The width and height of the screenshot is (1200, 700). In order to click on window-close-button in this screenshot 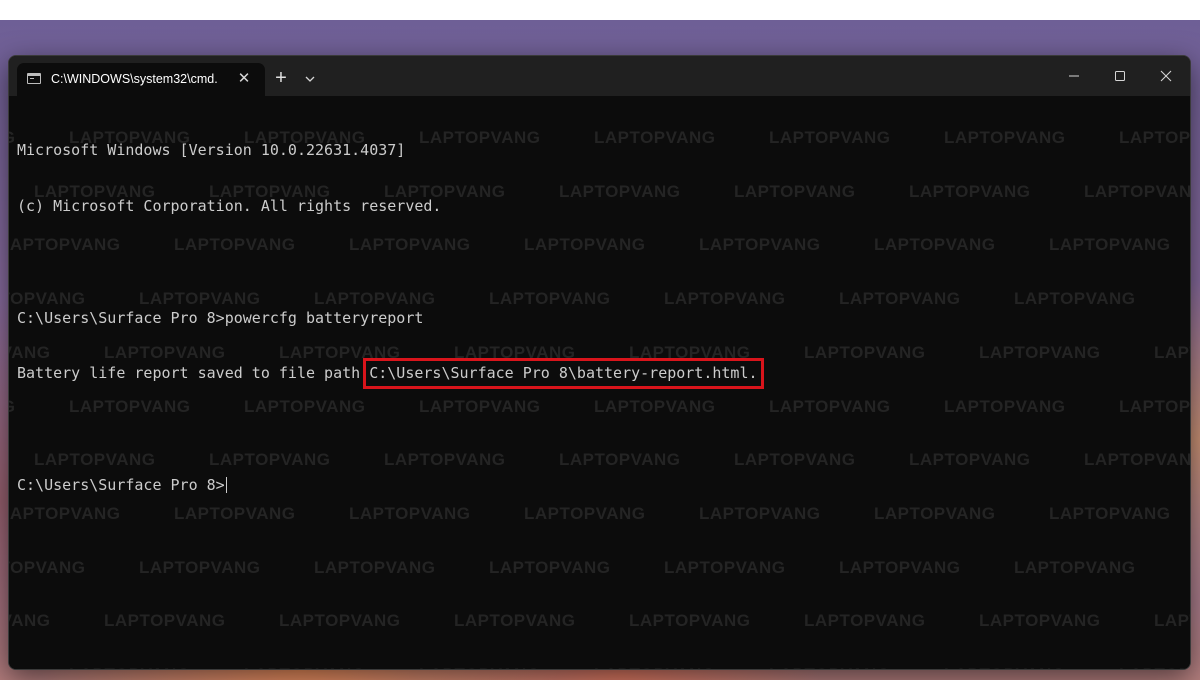, I will do `click(1165, 75)`.